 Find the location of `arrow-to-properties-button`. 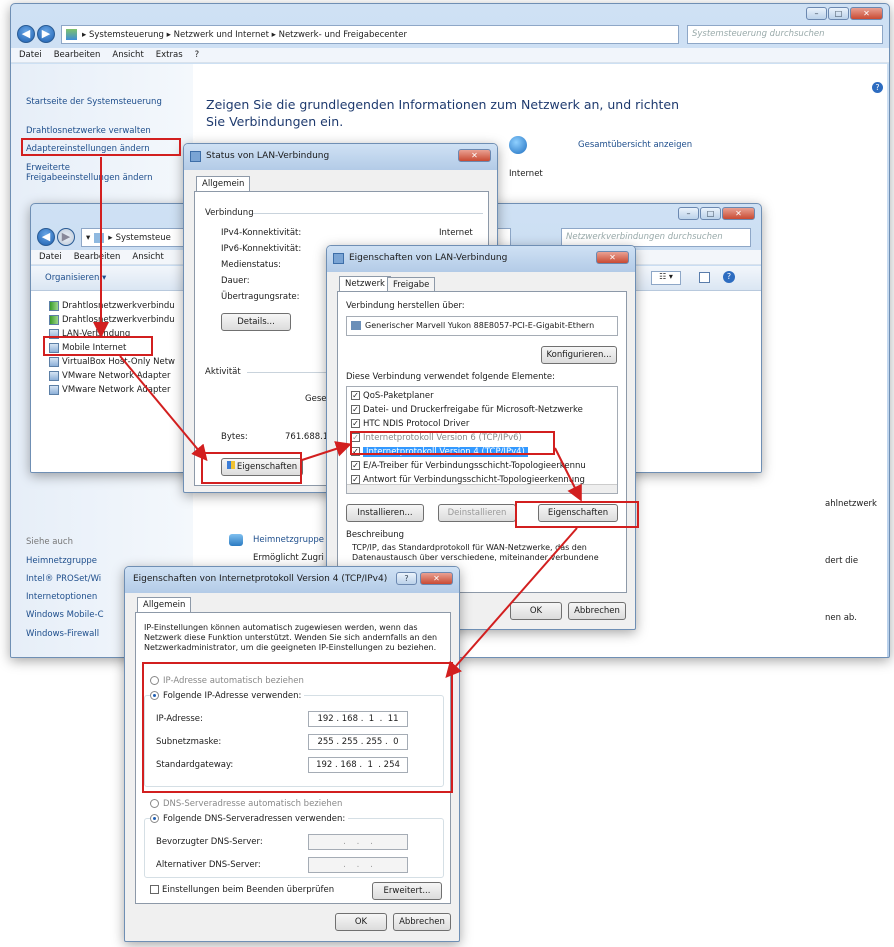

arrow-to-properties-button is located at coordinates (568, 474).